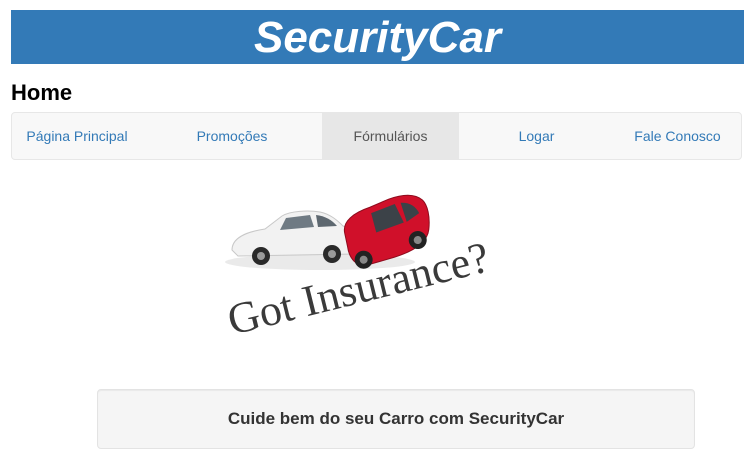 This screenshot has width=756, height=457. I want to click on promo-callout-text: Cuide bem do seu Carro com SecurityCar, so click(396, 418).